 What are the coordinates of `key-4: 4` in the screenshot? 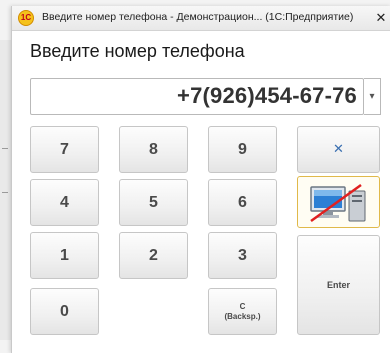 It's located at (64, 202).